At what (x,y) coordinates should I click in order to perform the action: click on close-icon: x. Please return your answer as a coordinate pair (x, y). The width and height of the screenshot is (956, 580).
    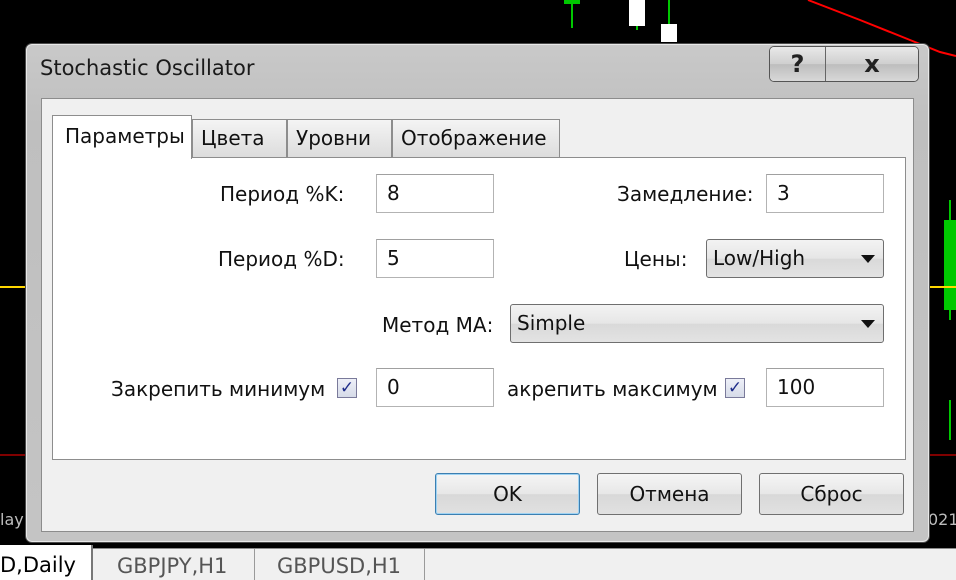
    Looking at the image, I should click on (872, 64).